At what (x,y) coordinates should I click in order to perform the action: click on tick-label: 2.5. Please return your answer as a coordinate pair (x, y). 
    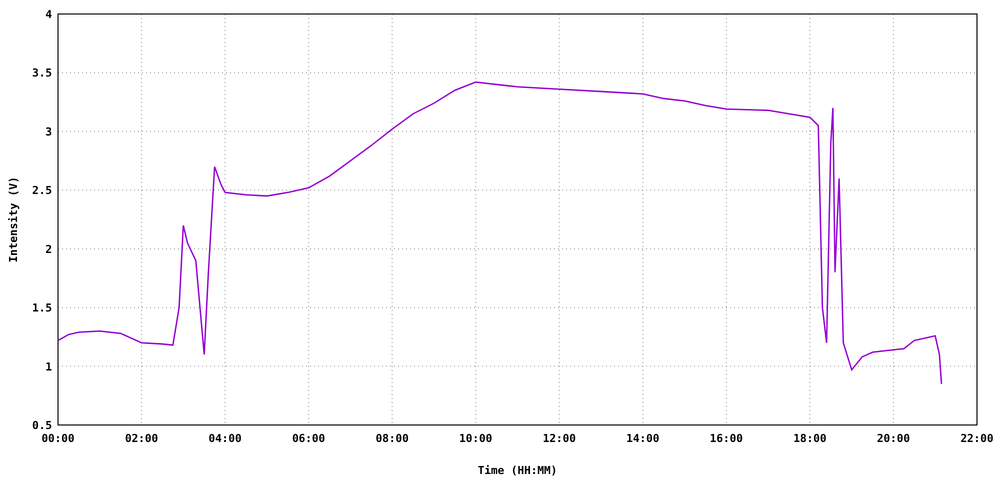
    Looking at the image, I should click on (42, 191).